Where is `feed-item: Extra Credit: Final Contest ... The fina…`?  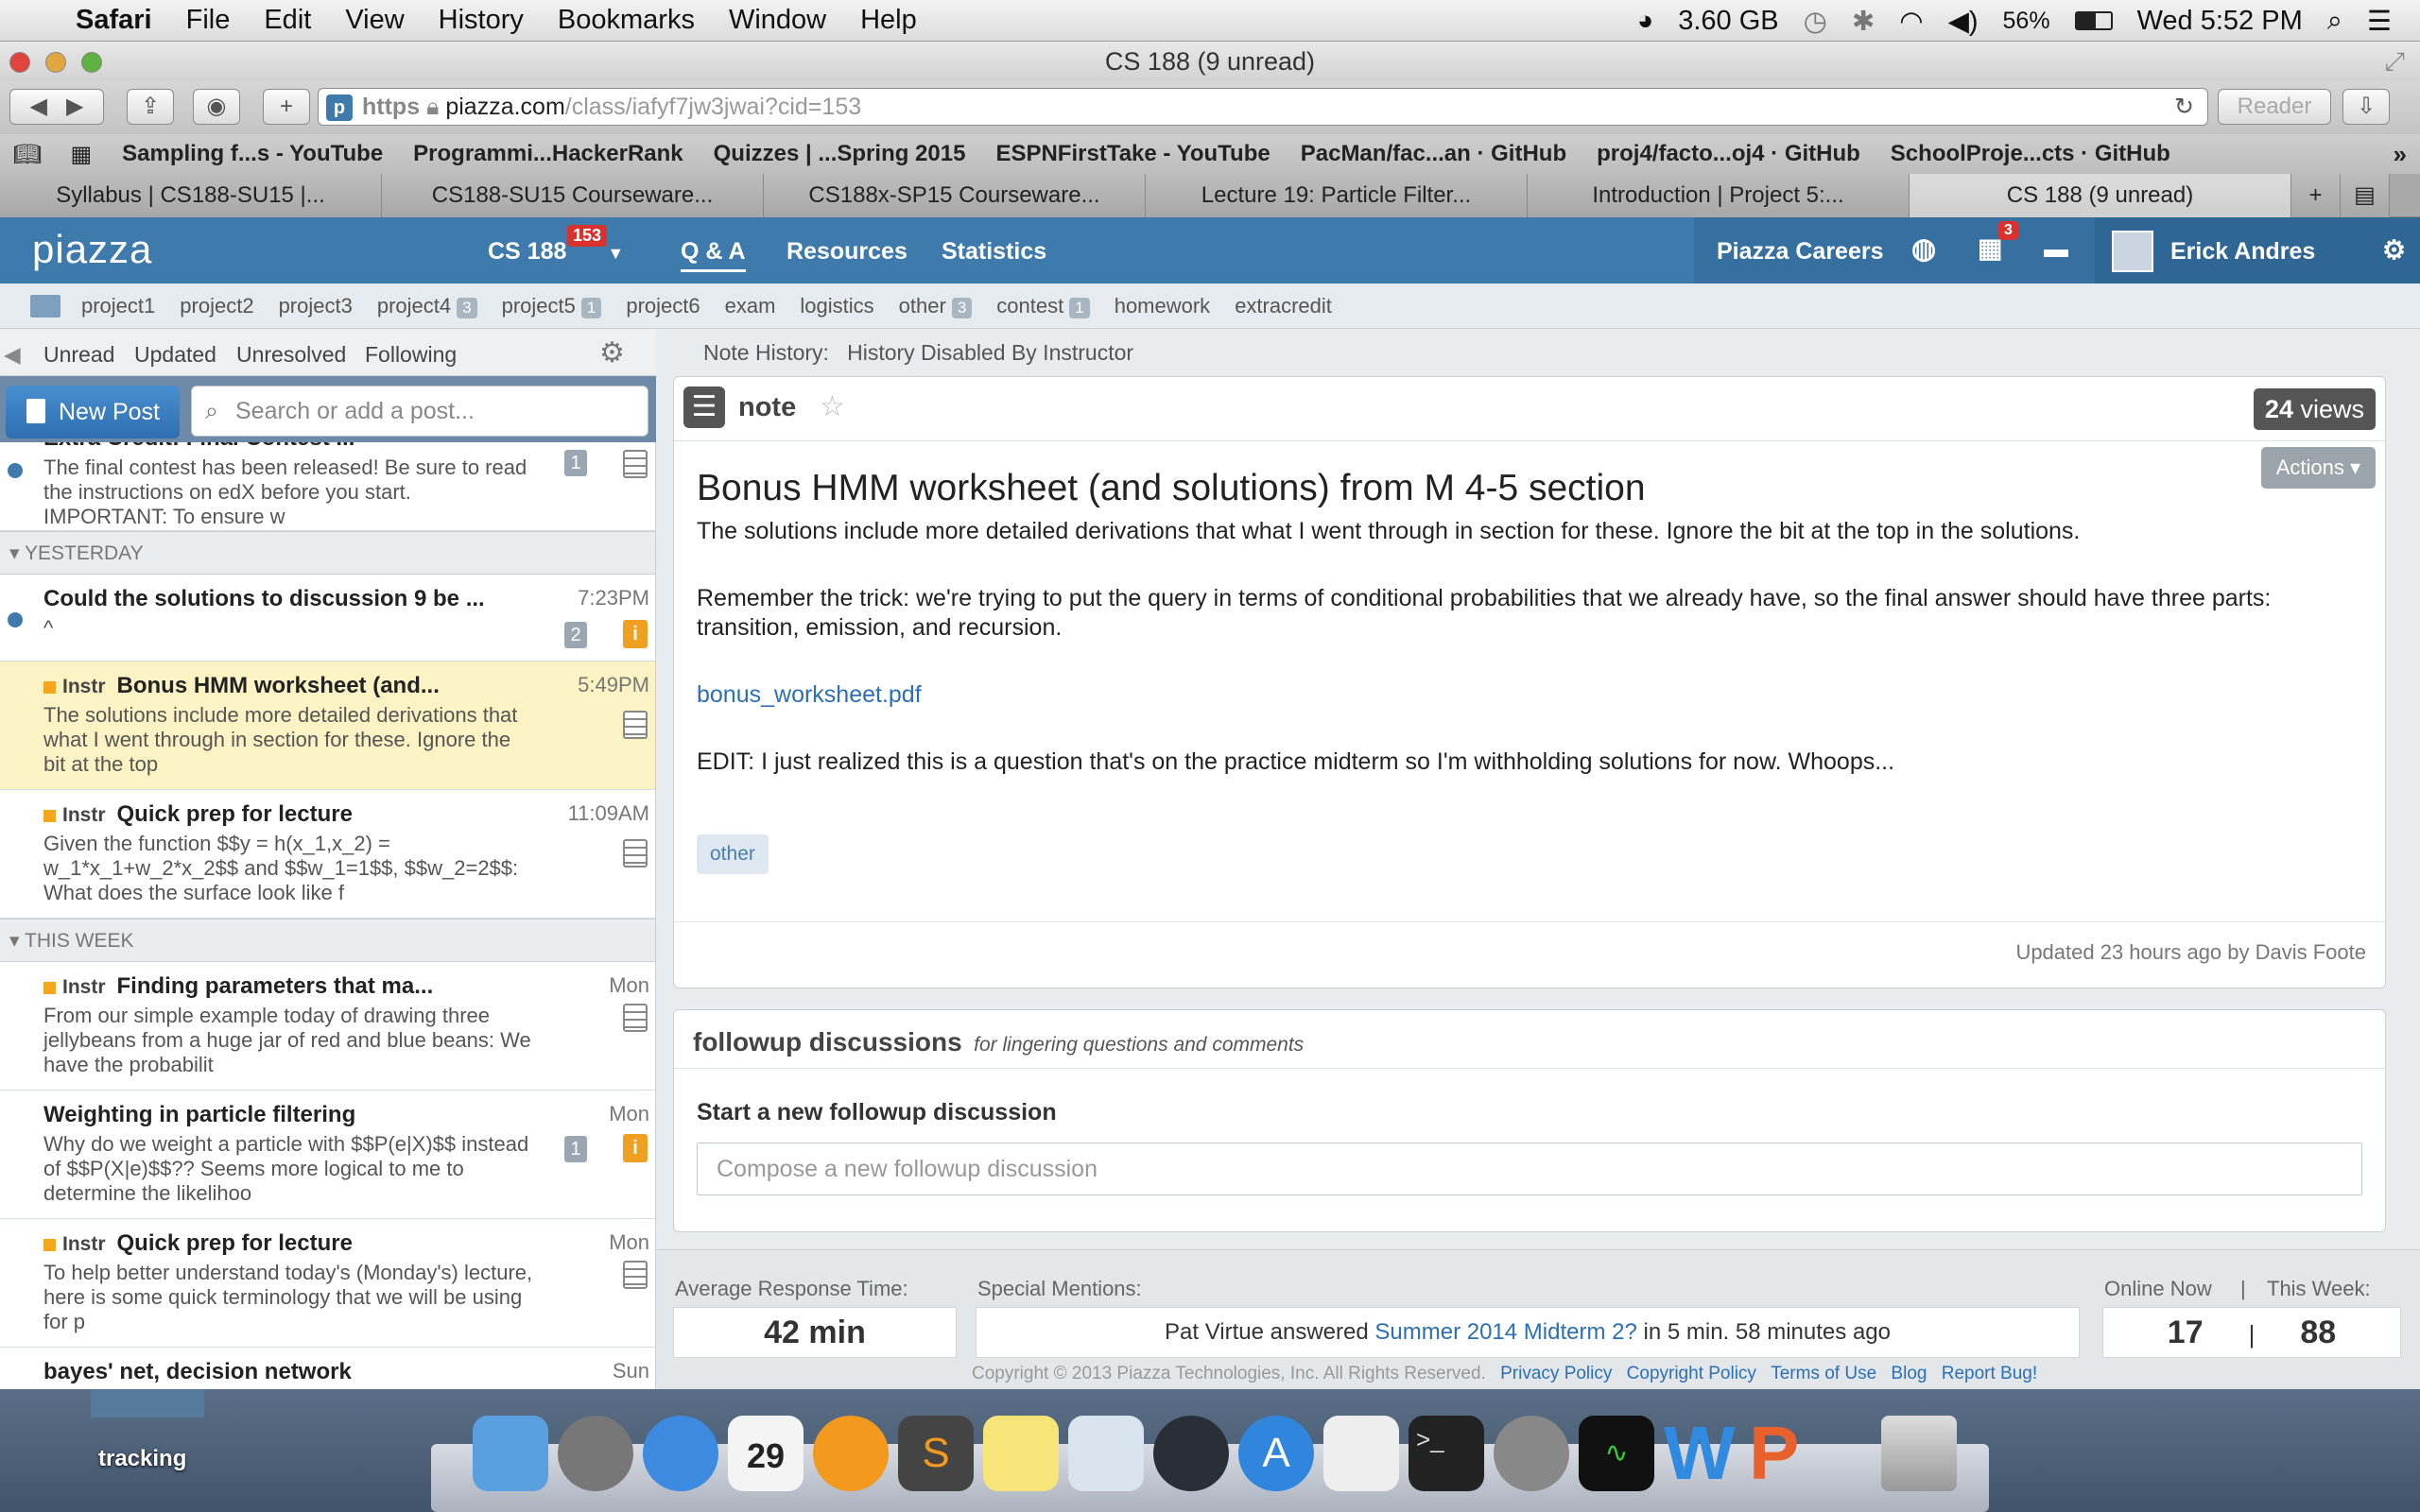 feed-item: Extra Credit: Final Contest ... The fina… is located at coordinates (327, 486).